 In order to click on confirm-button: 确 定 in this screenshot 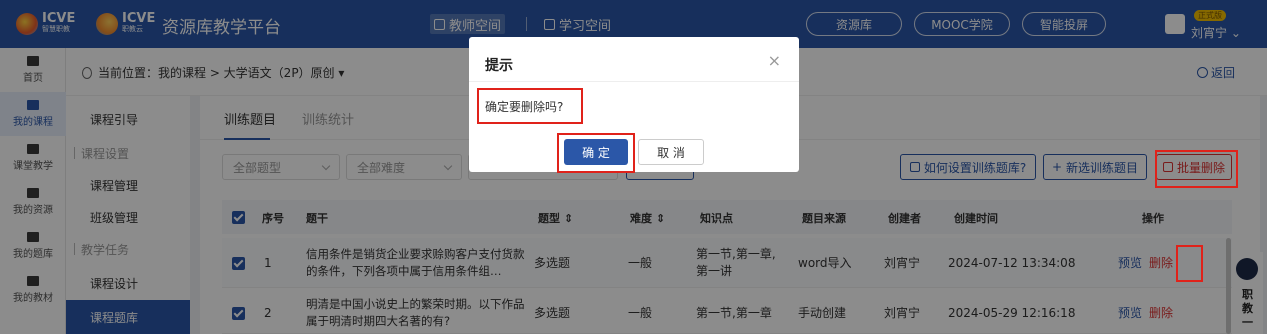, I will do `click(596, 152)`.